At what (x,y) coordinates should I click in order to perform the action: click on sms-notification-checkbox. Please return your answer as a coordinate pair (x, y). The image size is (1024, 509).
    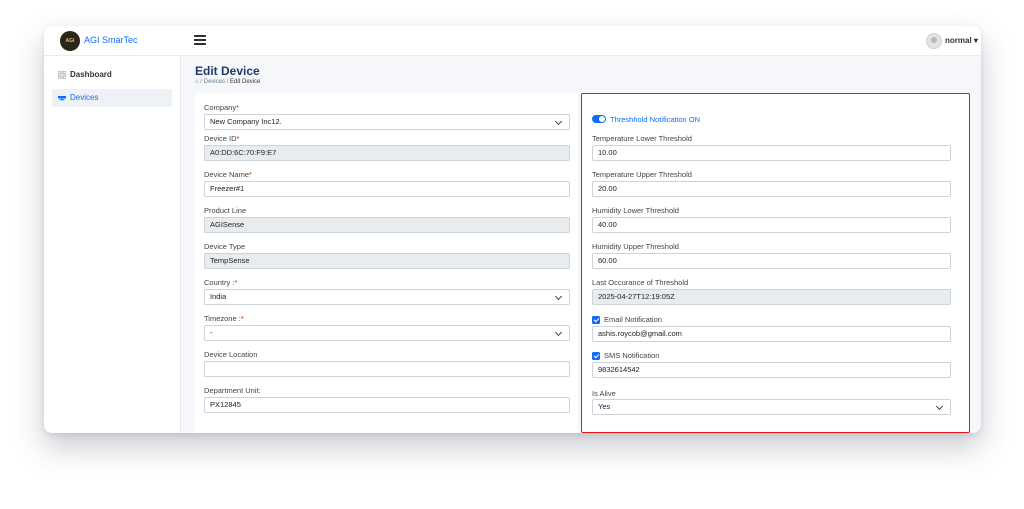
    Looking at the image, I should click on (596, 356).